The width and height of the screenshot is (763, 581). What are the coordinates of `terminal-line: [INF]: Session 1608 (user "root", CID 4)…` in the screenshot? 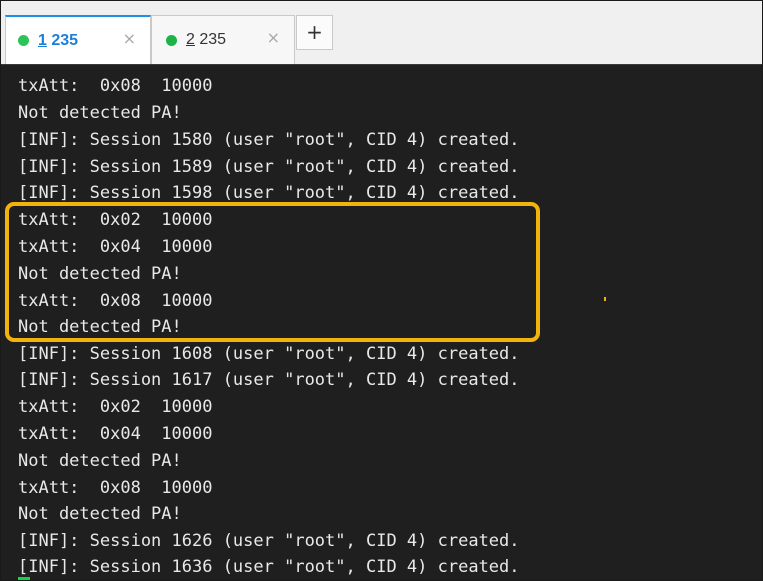 It's located at (269, 354).